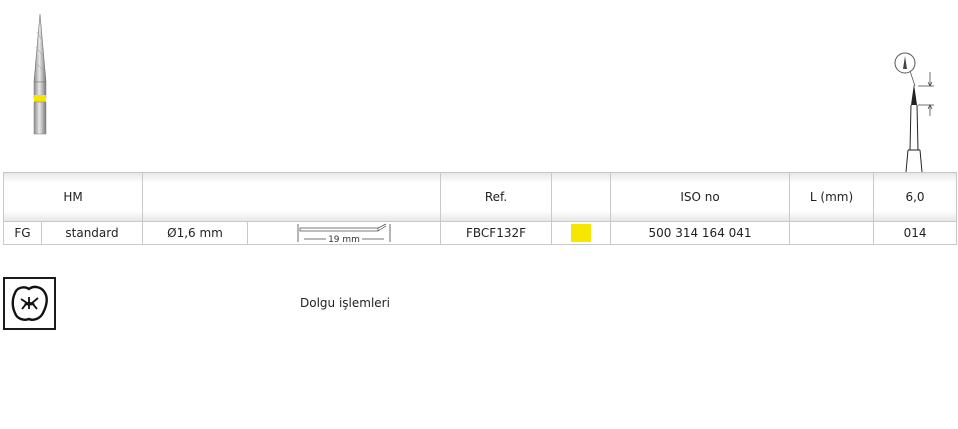 This screenshot has width=958, height=429. I want to click on header-diameter, so click(292, 197).